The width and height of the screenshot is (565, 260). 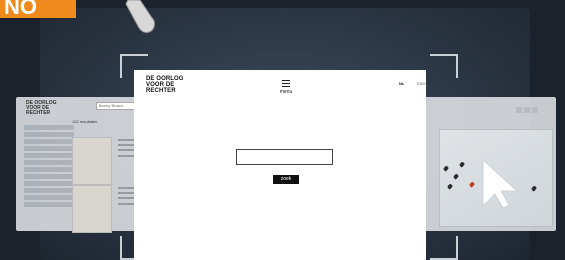 What do you see at coordinates (38, 9) in the screenshot?
I see `corner-tag: NO` at bounding box center [38, 9].